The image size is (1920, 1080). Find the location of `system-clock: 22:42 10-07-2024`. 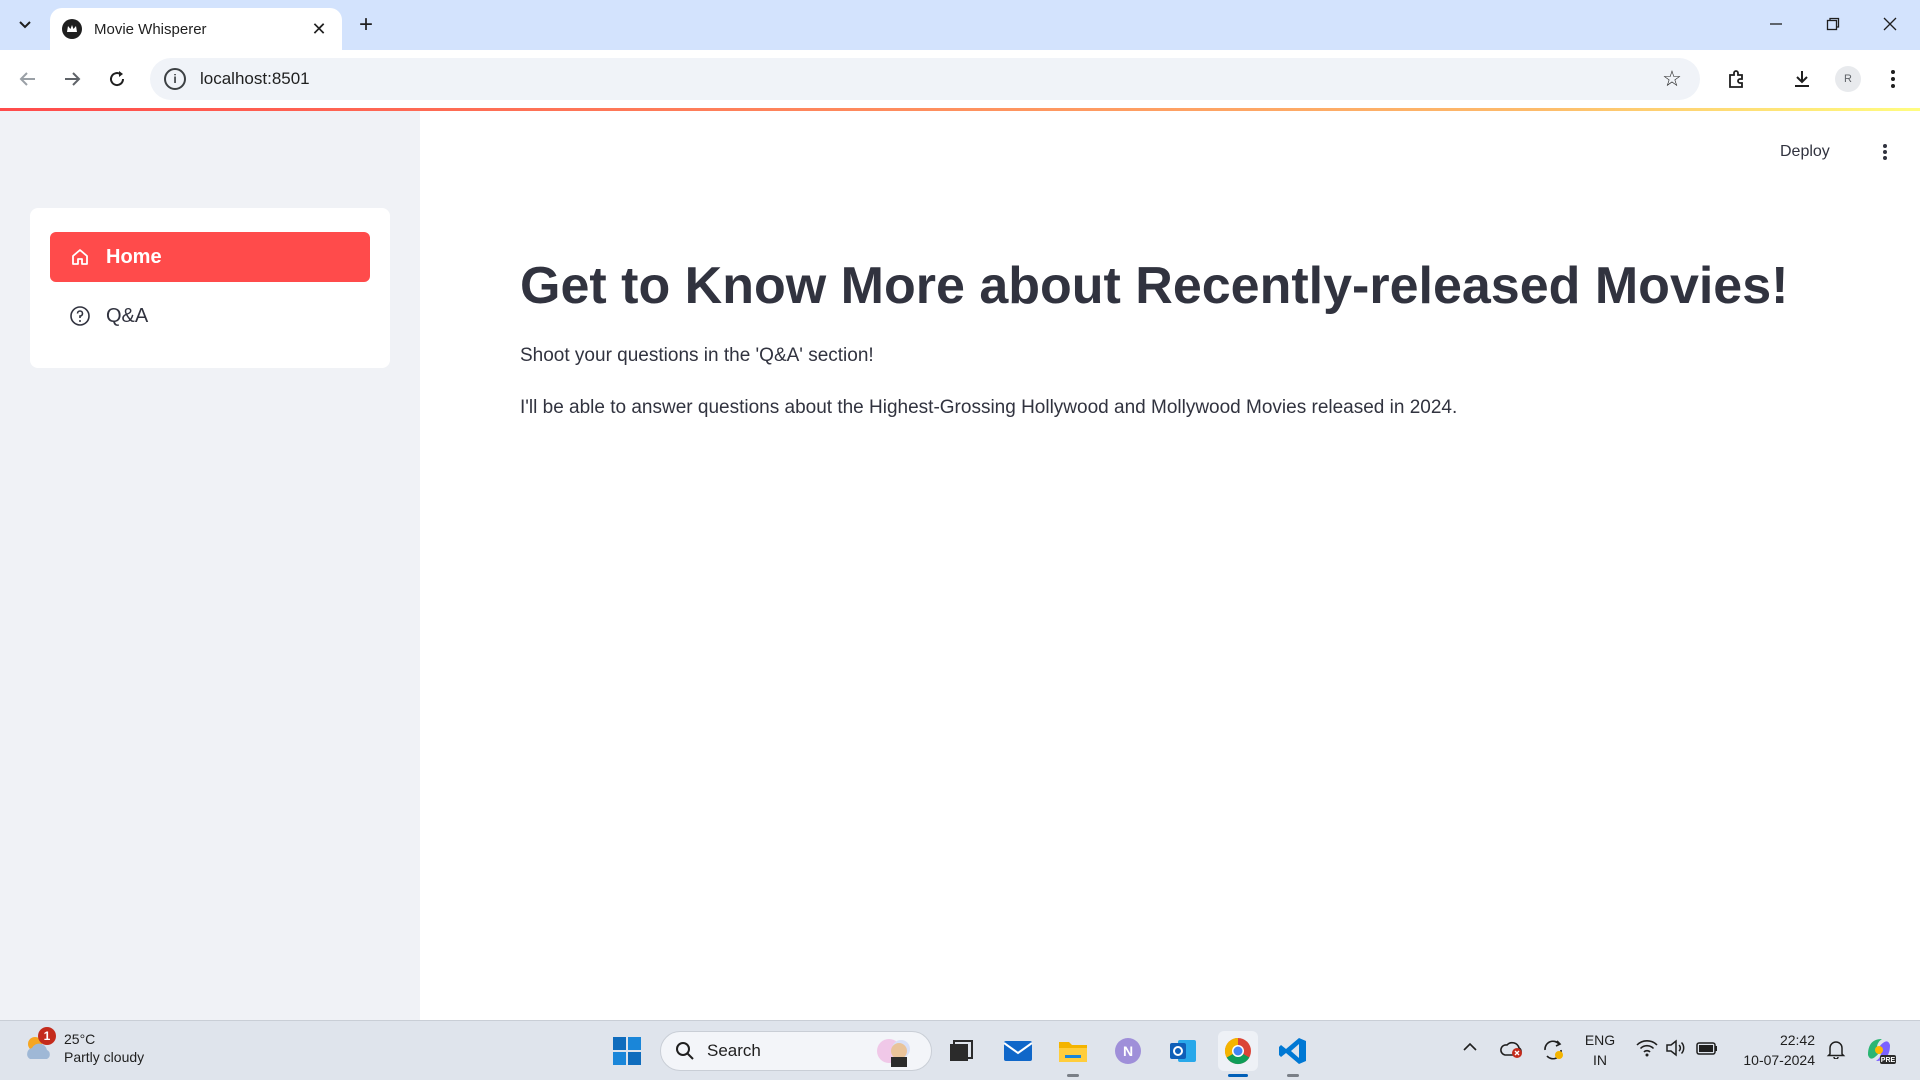

system-clock: 22:42 10-07-2024 is located at coordinates (1775, 1050).